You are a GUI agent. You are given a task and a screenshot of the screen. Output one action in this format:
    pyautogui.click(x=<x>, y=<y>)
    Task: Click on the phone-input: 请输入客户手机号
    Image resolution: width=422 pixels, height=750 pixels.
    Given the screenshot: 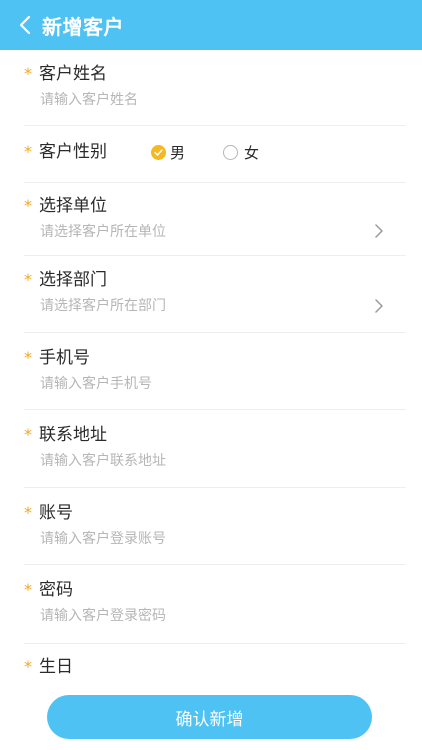 What is the action you would take?
    pyautogui.click(x=223, y=384)
    